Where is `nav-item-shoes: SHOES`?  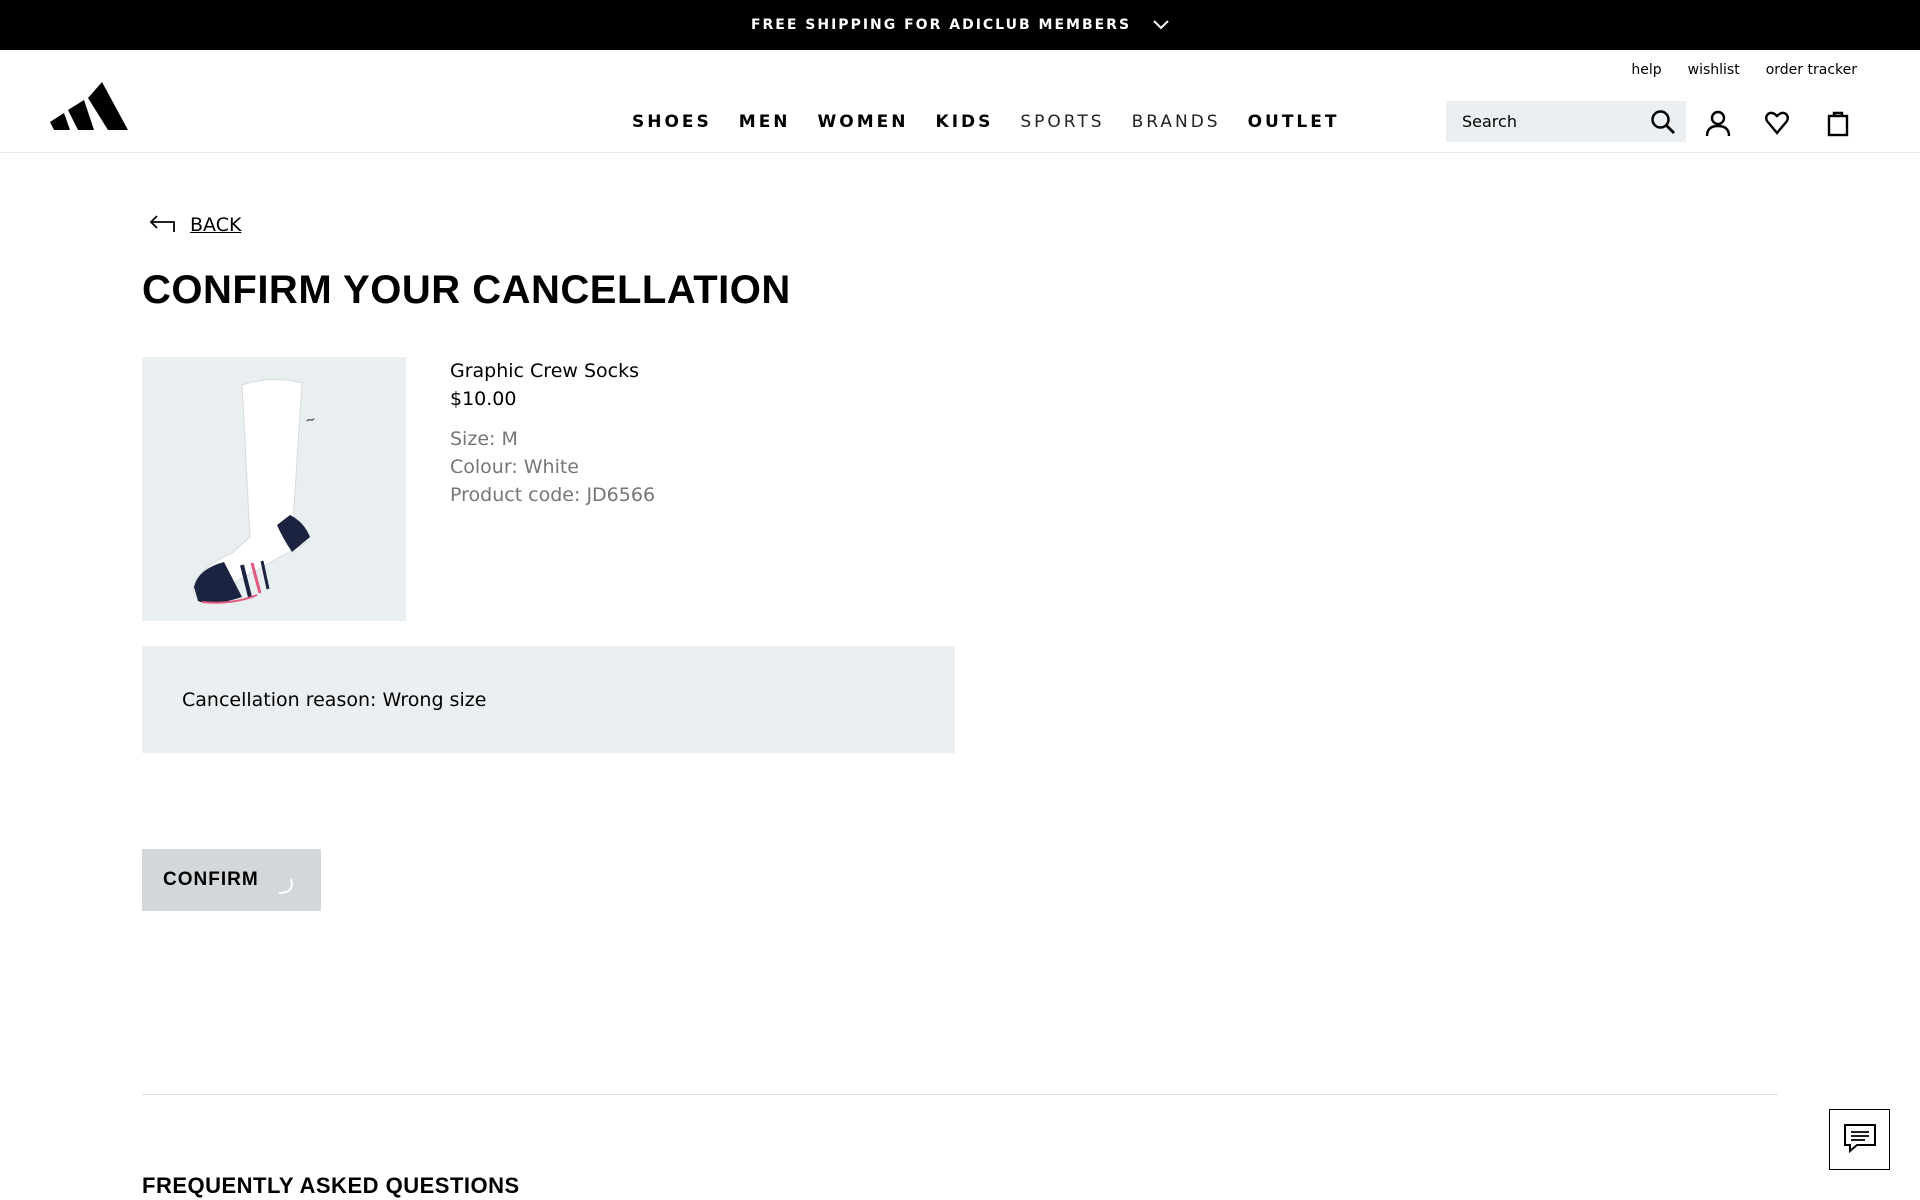 nav-item-shoes: SHOES is located at coordinates (672, 122).